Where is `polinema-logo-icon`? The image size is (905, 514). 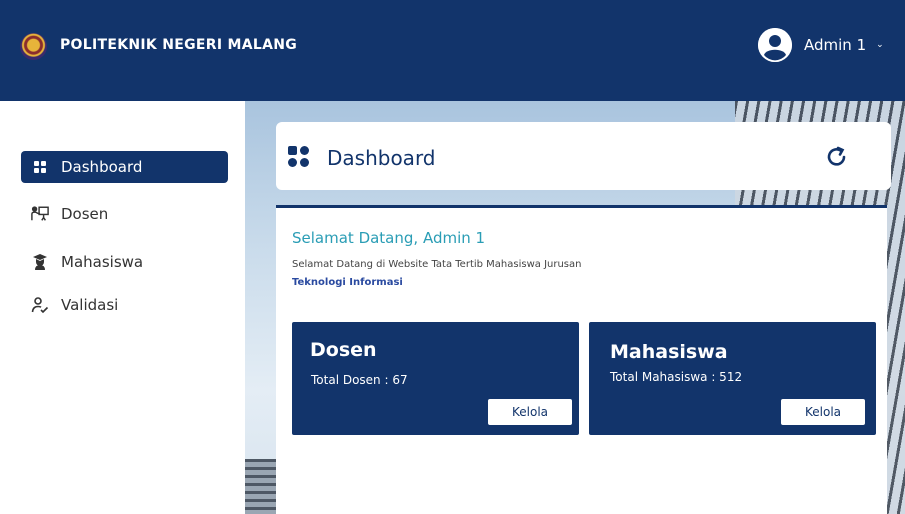 polinema-logo-icon is located at coordinates (33, 46).